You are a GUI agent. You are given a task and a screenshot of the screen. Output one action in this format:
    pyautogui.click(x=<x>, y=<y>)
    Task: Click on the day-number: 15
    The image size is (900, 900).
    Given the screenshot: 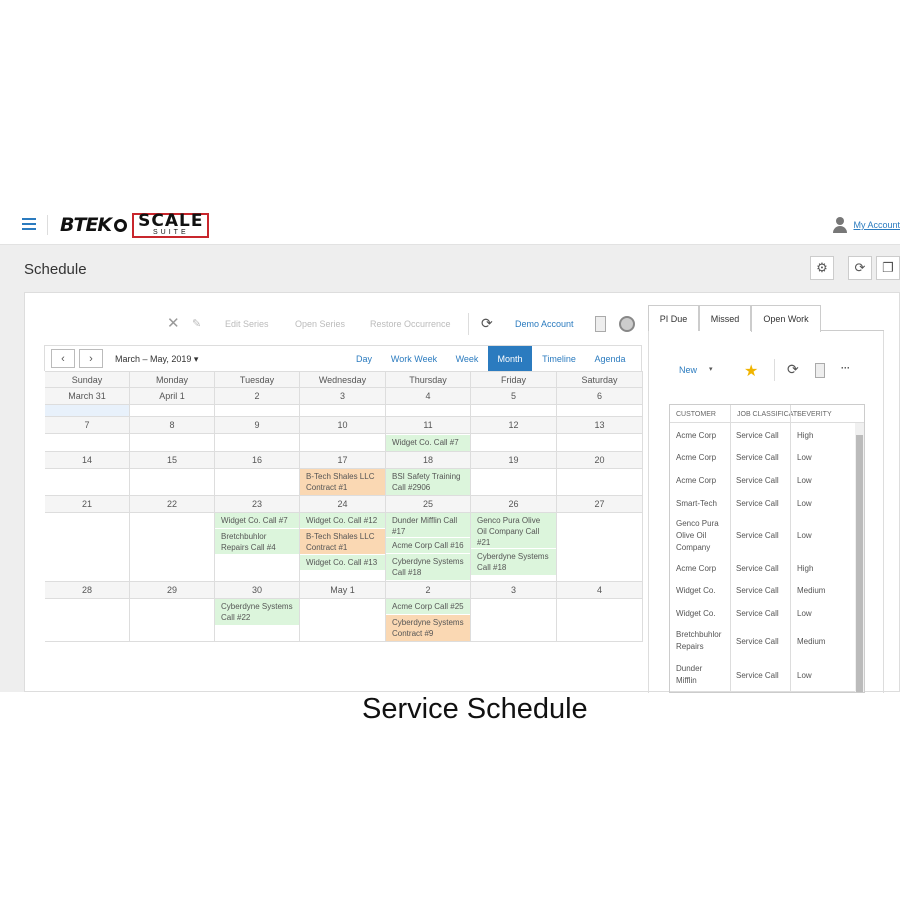 What is the action you would take?
    pyautogui.click(x=172, y=460)
    